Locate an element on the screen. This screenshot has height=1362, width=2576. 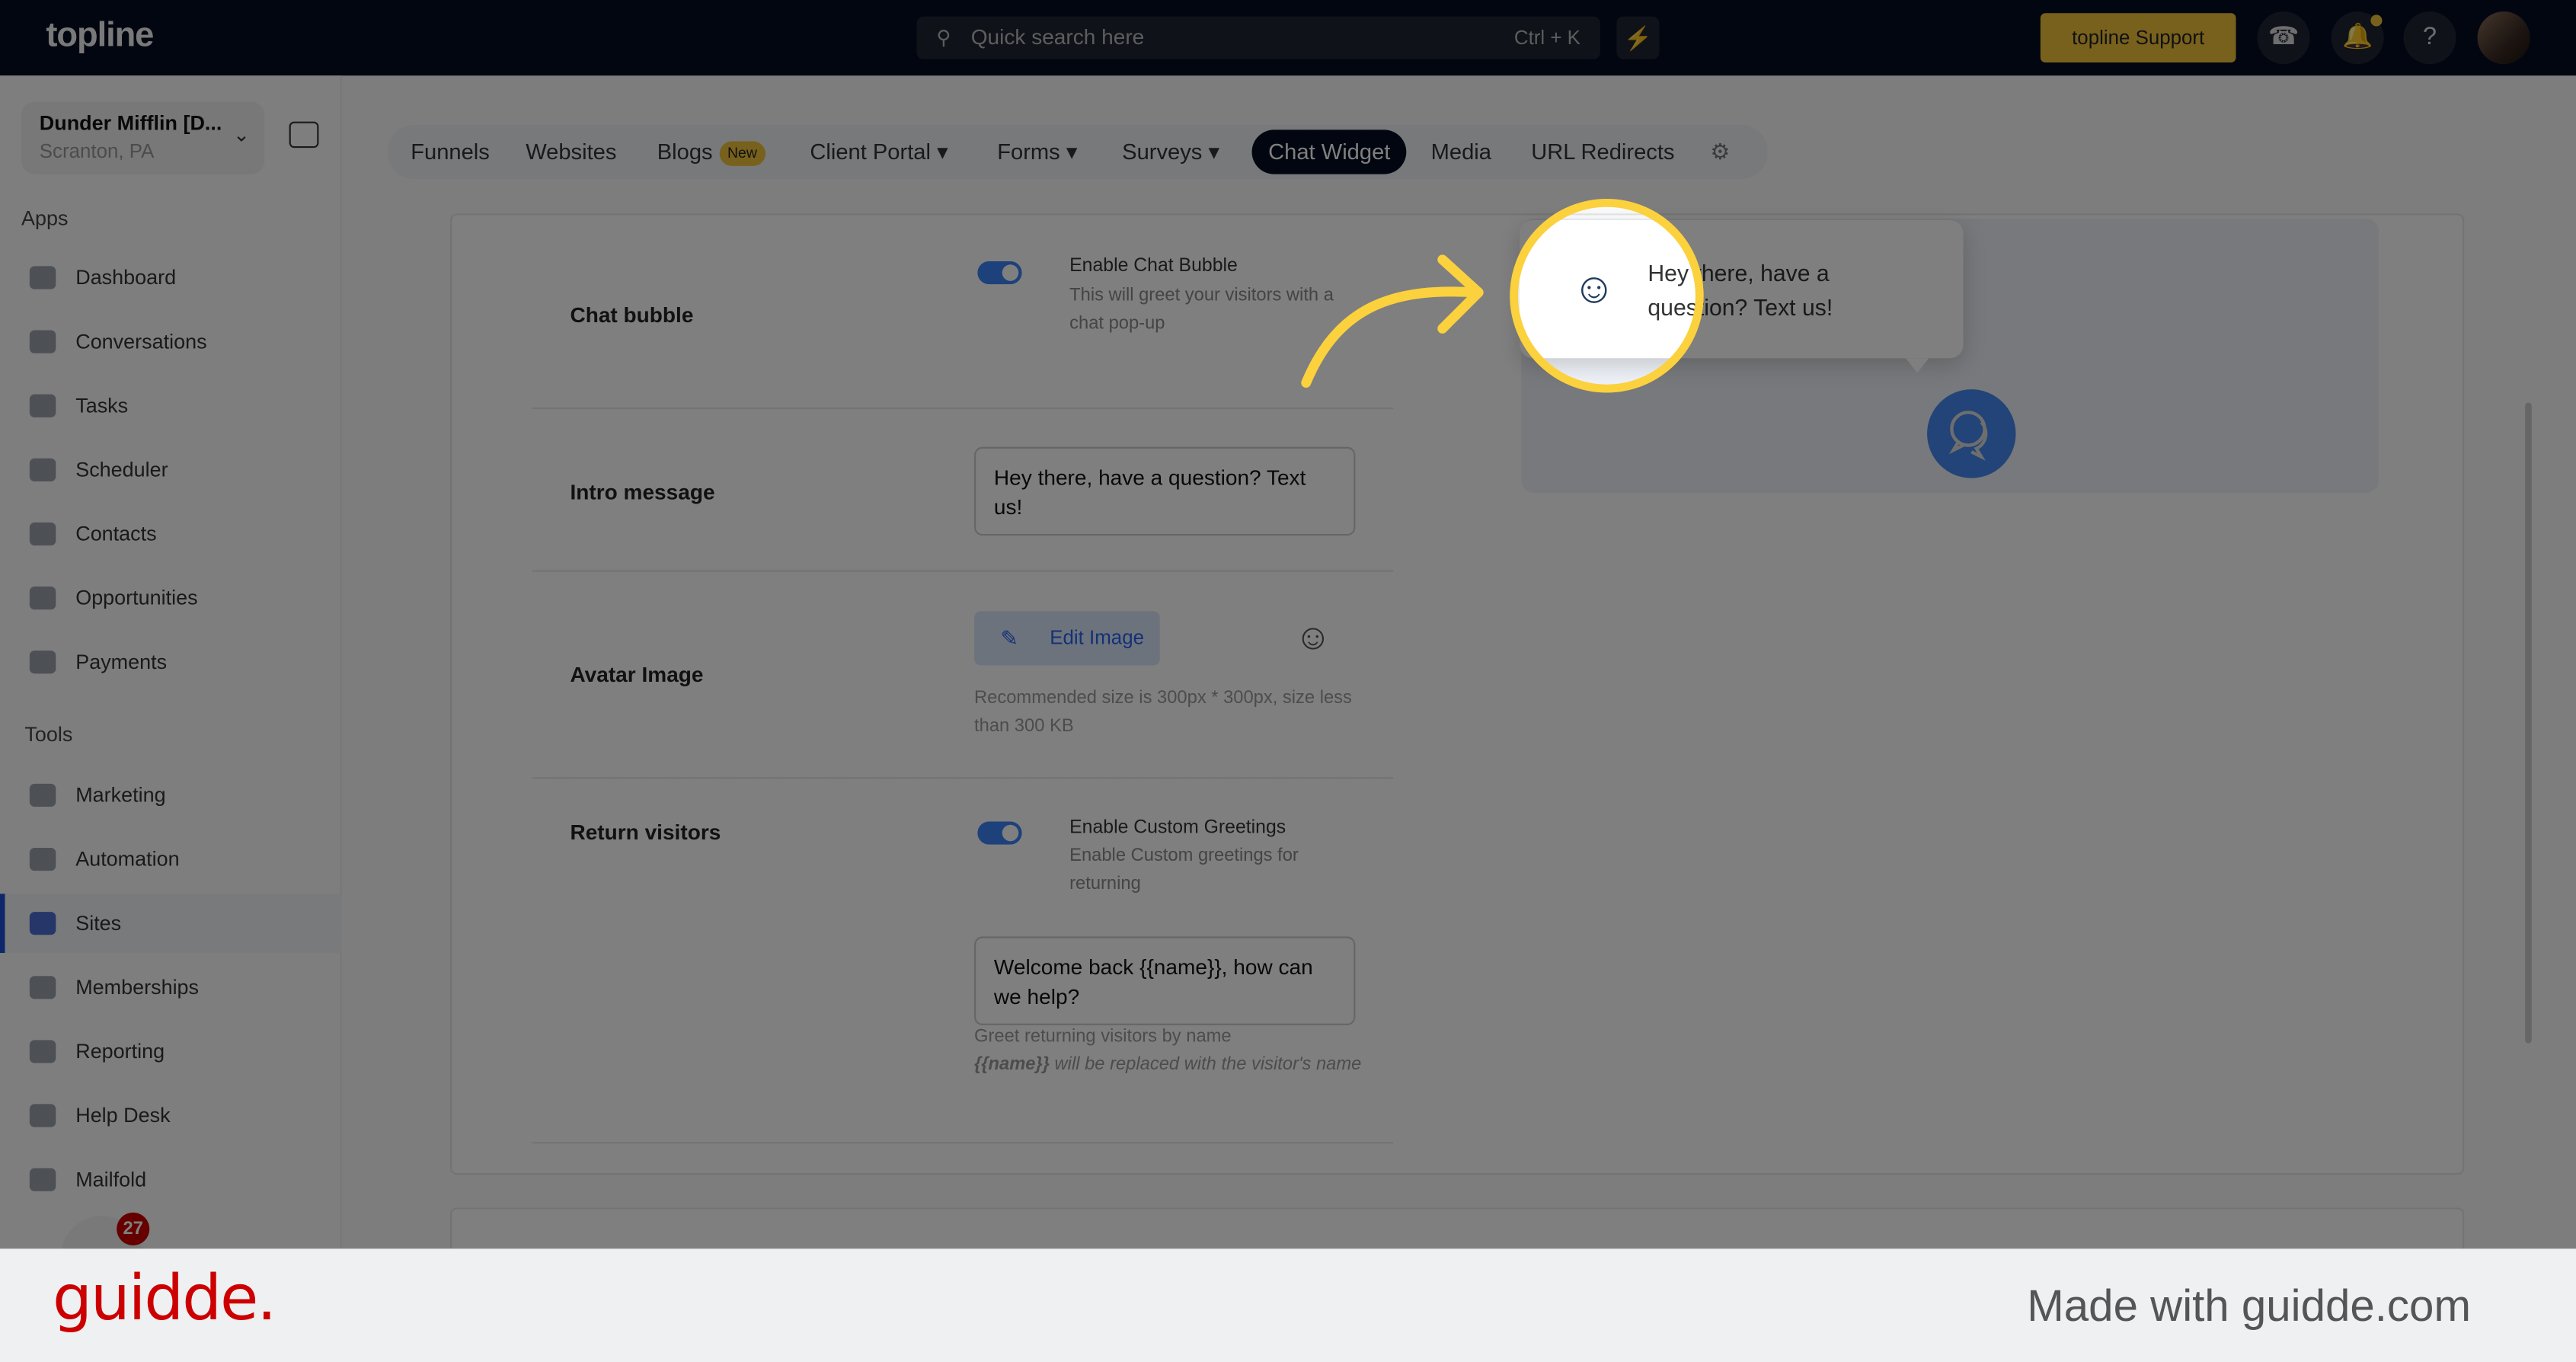
notification-dot is located at coordinates (2377, 20).